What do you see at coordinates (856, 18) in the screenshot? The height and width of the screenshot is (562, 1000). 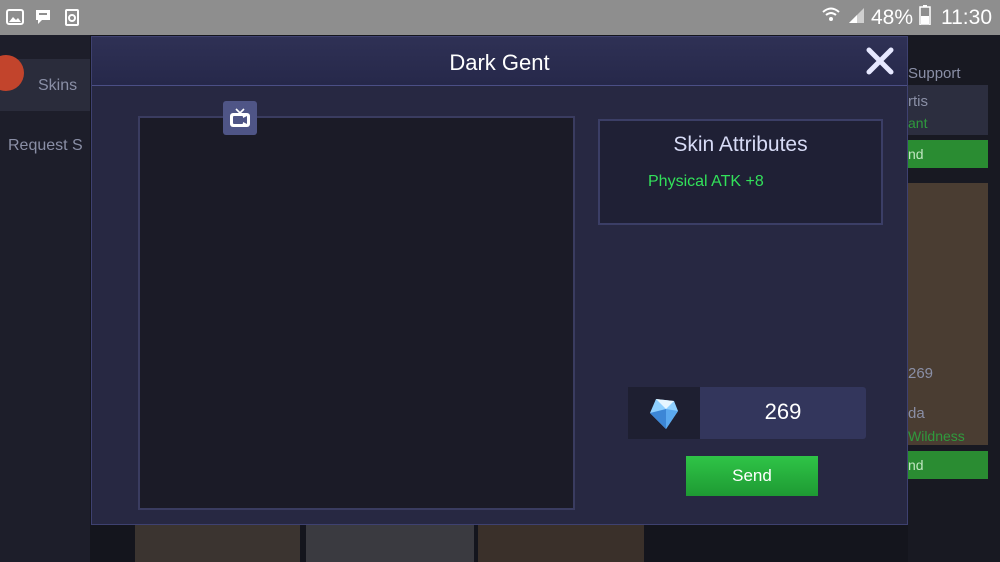 I see `signal-icon` at bounding box center [856, 18].